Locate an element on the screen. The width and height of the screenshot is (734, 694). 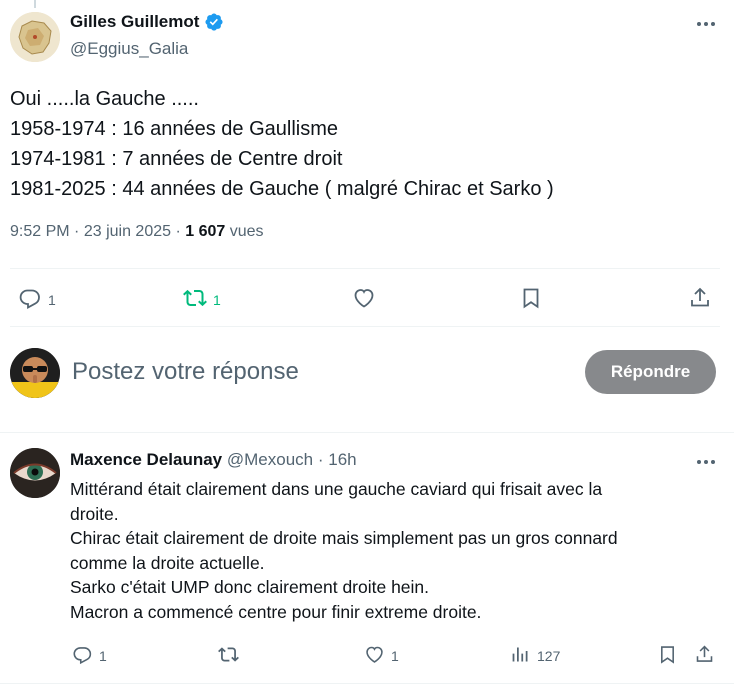
repost-button is located at coordinates (231, 656).